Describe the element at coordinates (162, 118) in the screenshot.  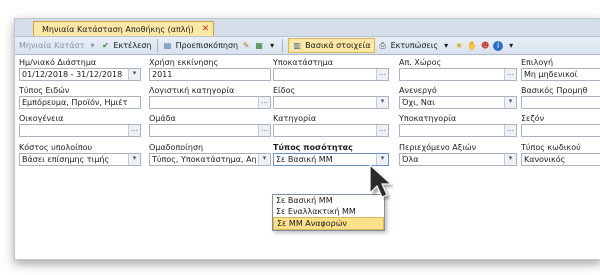
I see `group-label: Ομάδα` at that location.